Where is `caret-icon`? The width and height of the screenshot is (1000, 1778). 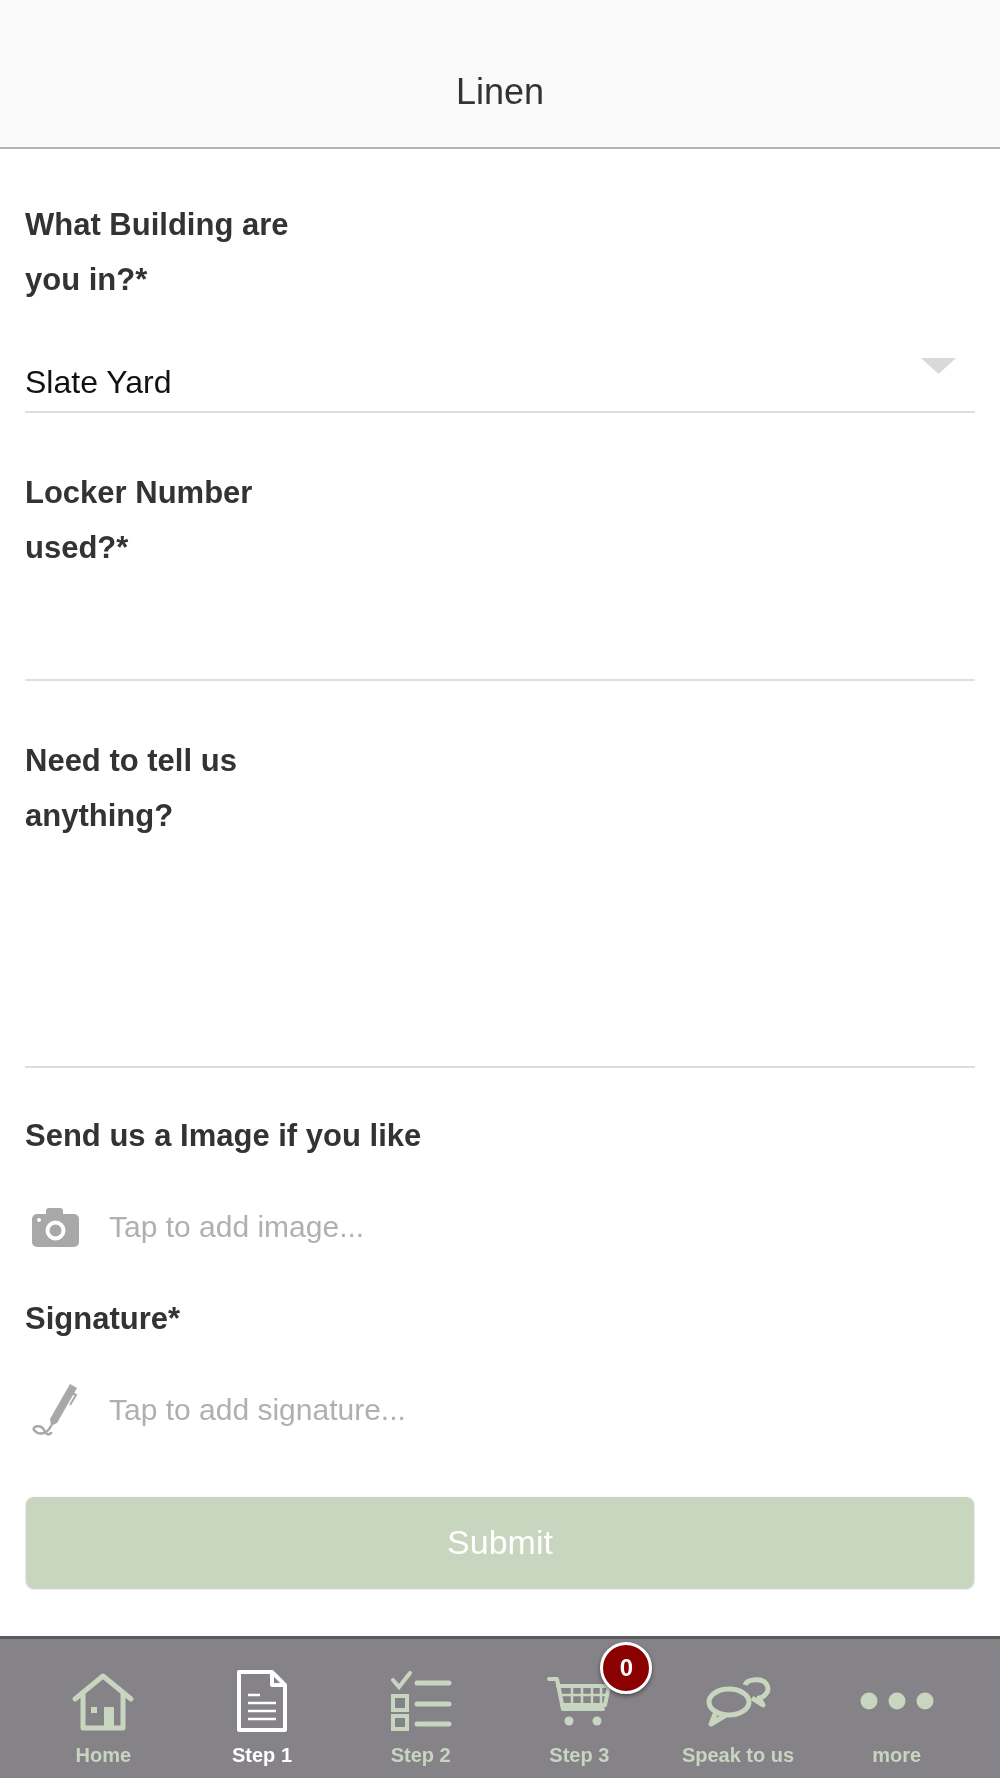 caret-icon is located at coordinates (938, 366).